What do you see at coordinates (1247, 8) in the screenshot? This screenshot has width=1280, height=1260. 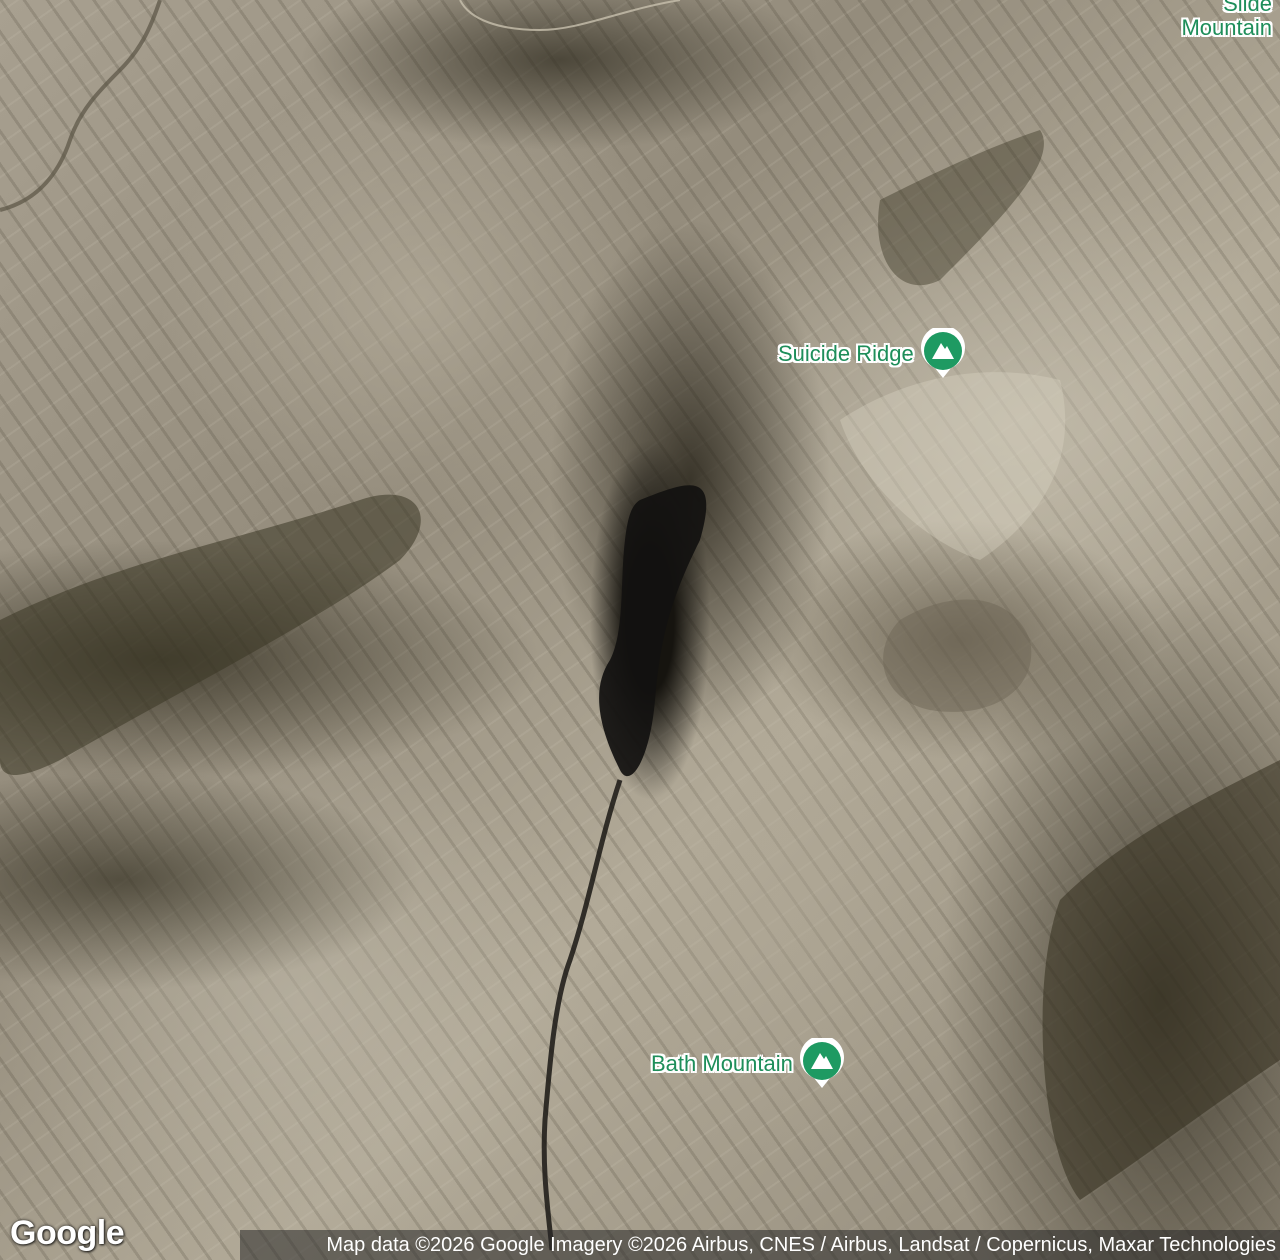 I see `slide-mountain-label-line1: Slide` at bounding box center [1247, 8].